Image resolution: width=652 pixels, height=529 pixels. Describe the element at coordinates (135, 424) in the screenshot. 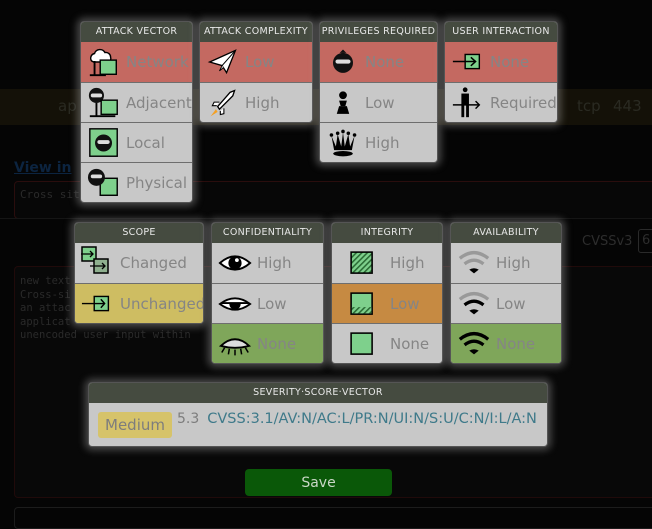

I see `severity-badge: Medium` at that location.